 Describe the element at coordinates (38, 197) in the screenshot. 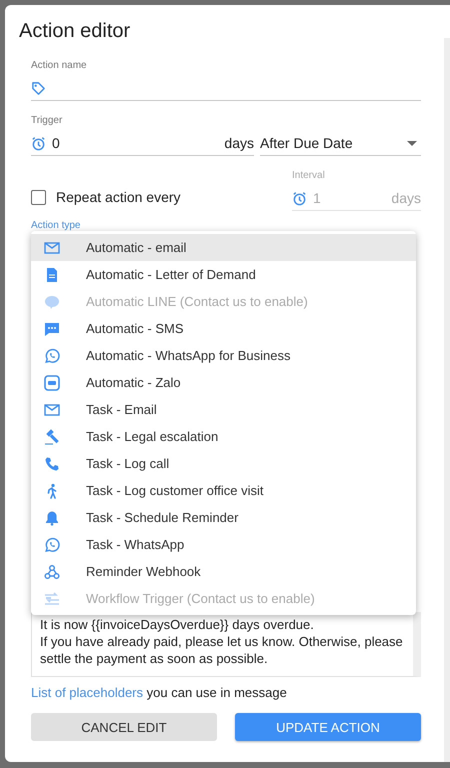

I see `repeat-checkbox` at that location.